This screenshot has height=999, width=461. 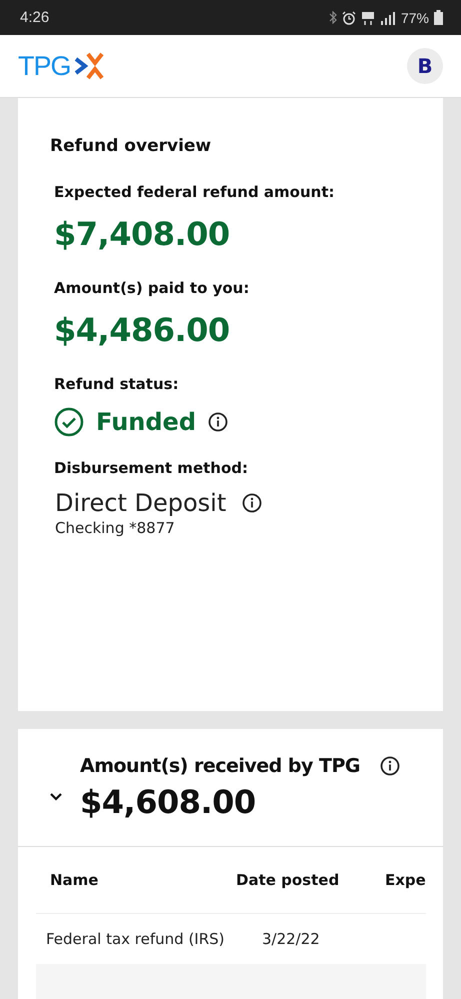 What do you see at coordinates (142, 330) in the screenshot?
I see `amount-value: $4,486.00` at bounding box center [142, 330].